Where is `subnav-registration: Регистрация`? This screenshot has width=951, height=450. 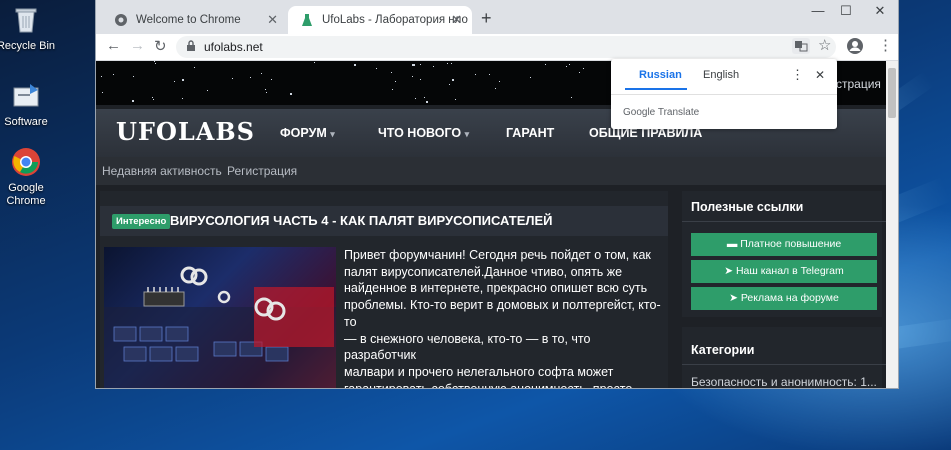
subnav-registration: Регистрация is located at coordinates (262, 171).